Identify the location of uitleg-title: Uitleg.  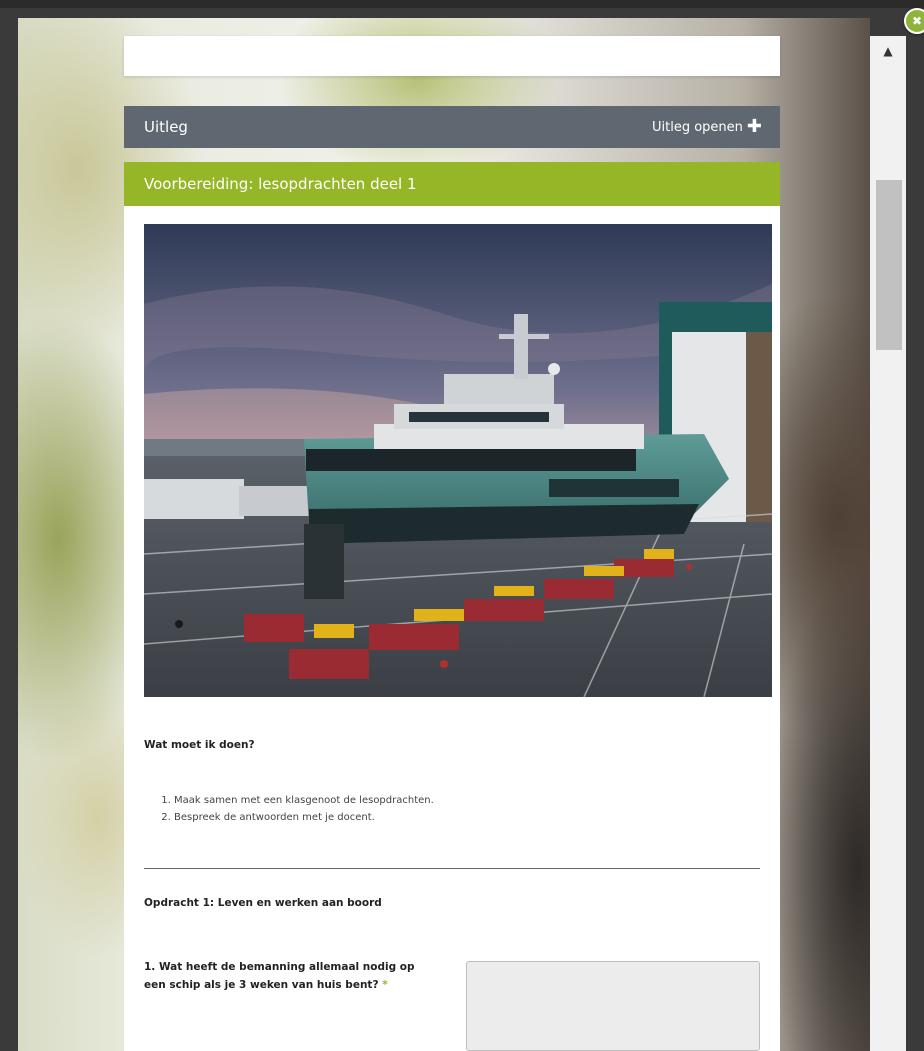
(166, 127).